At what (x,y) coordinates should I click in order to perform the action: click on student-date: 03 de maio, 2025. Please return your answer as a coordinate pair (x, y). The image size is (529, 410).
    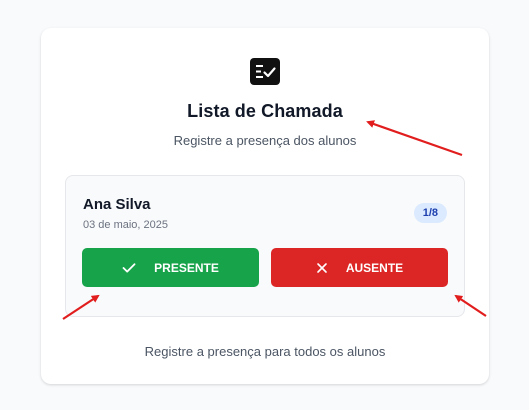
    Looking at the image, I should click on (126, 225).